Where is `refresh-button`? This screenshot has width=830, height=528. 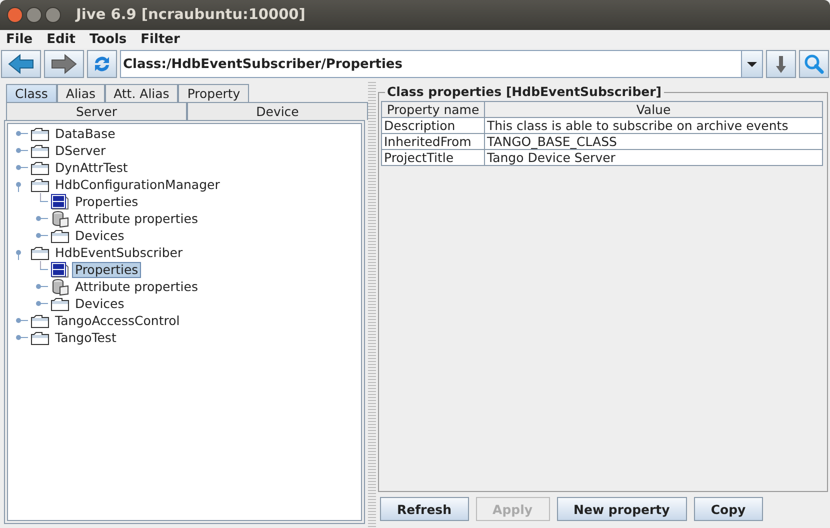
refresh-button is located at coordinates (102, 64).